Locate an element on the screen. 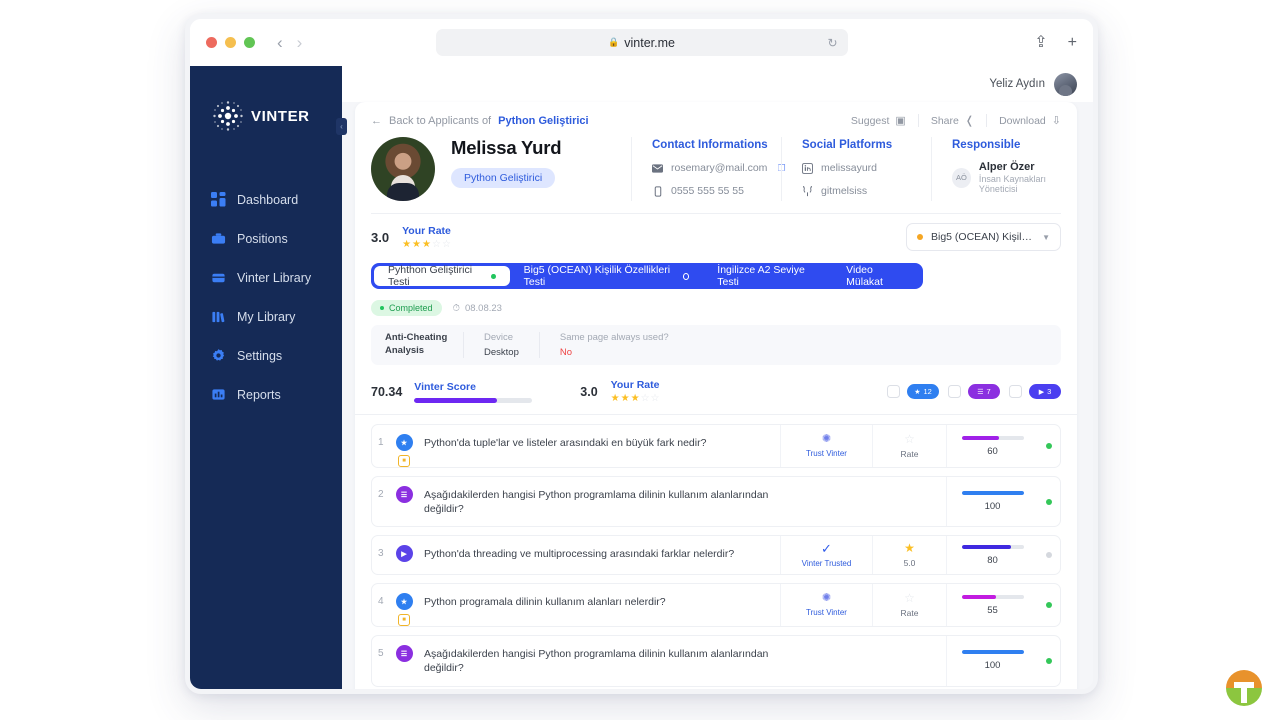 The image size is (1280, 720). filter-ai-badge: ★ 12 is located at coordinates (923, 391).